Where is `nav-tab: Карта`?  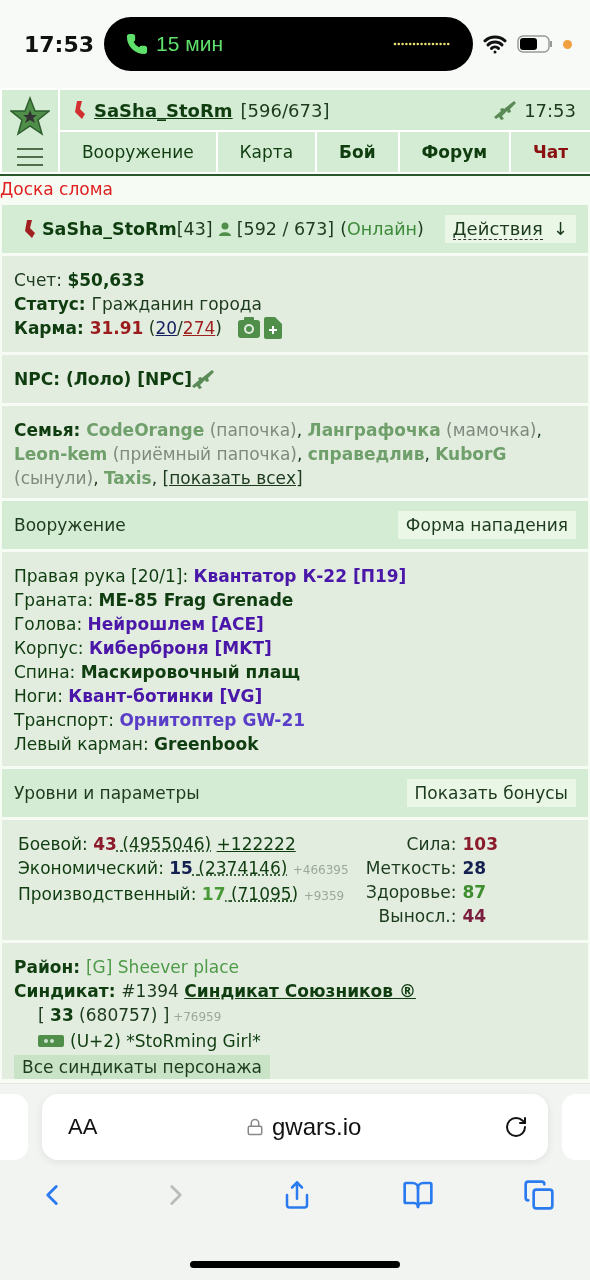
nav-tab: Карта is located at coordinates (266, 152).